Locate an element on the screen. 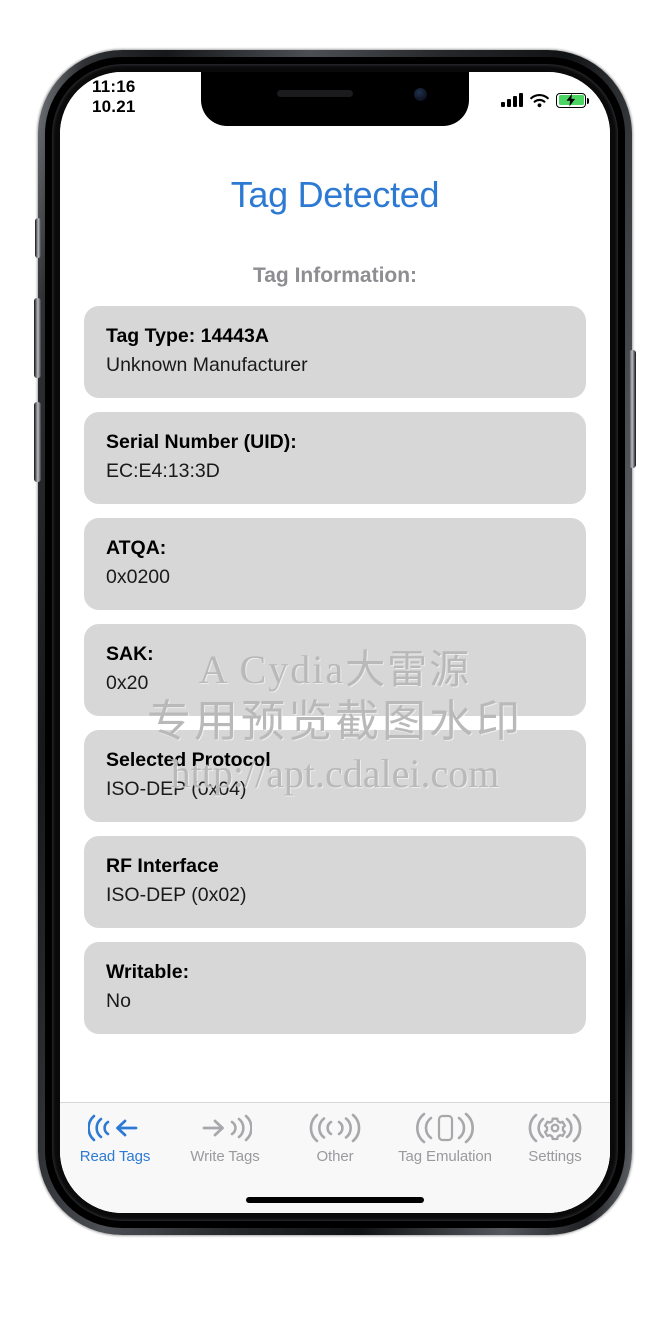 Image resolution: width=670 pixels, height=1334 pixels. card-title: Selected Protocol is located at coordinates (188, 760).